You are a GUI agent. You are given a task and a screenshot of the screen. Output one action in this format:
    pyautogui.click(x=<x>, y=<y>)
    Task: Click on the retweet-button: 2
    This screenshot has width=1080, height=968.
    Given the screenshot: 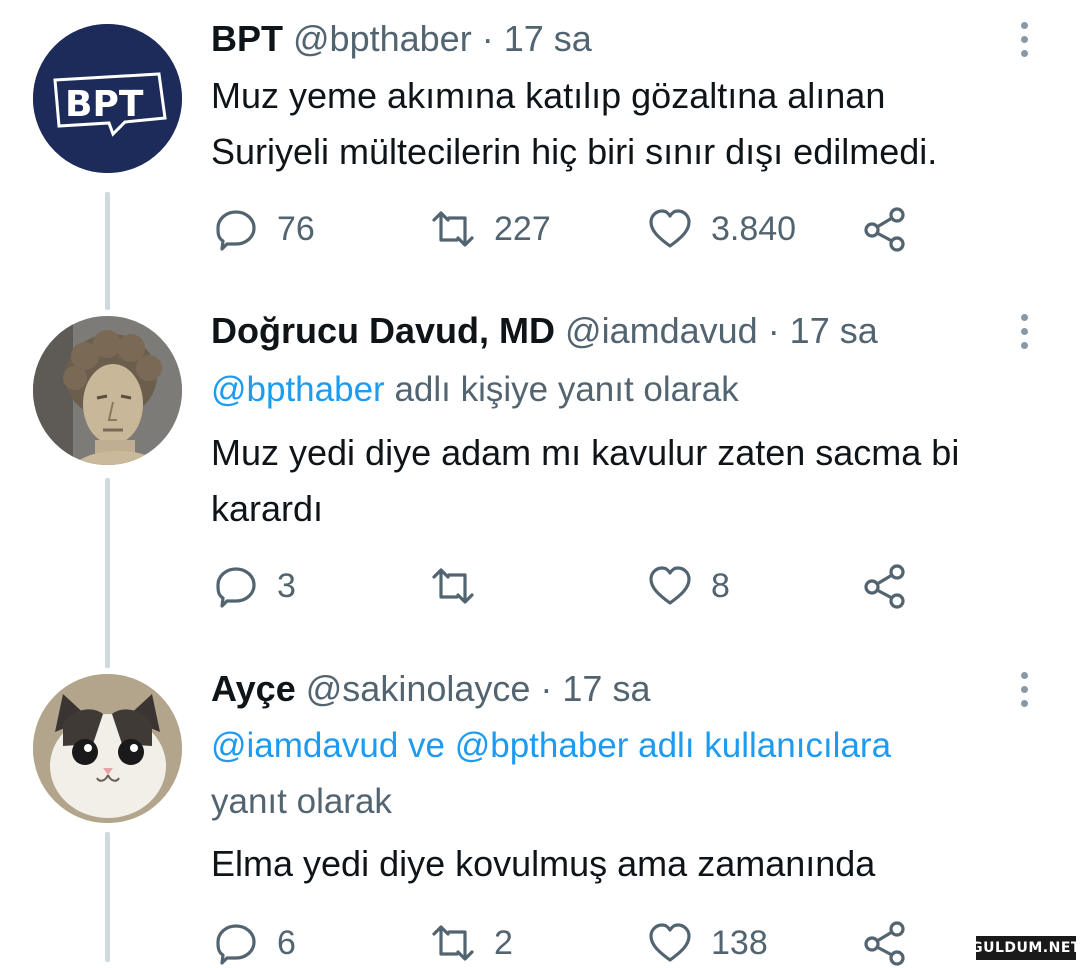 What is the action you would take?
    pyautogui.click(x=471, y=943)
    